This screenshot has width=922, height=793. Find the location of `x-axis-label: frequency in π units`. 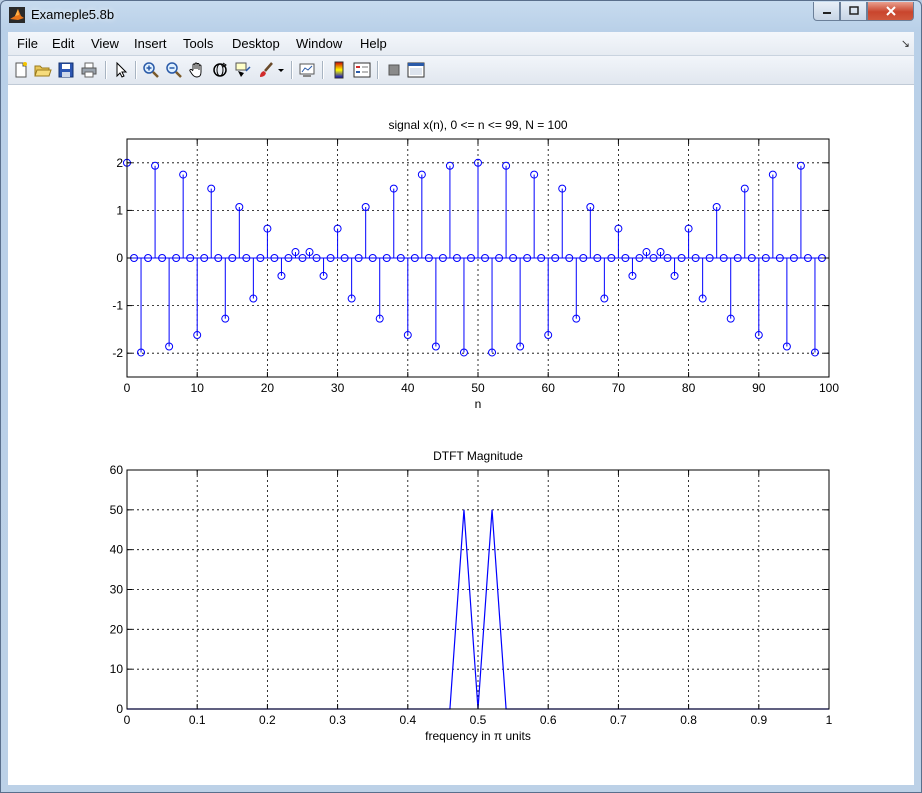

x-axis-label: frequency in π units is located at coordinates (478, 736).